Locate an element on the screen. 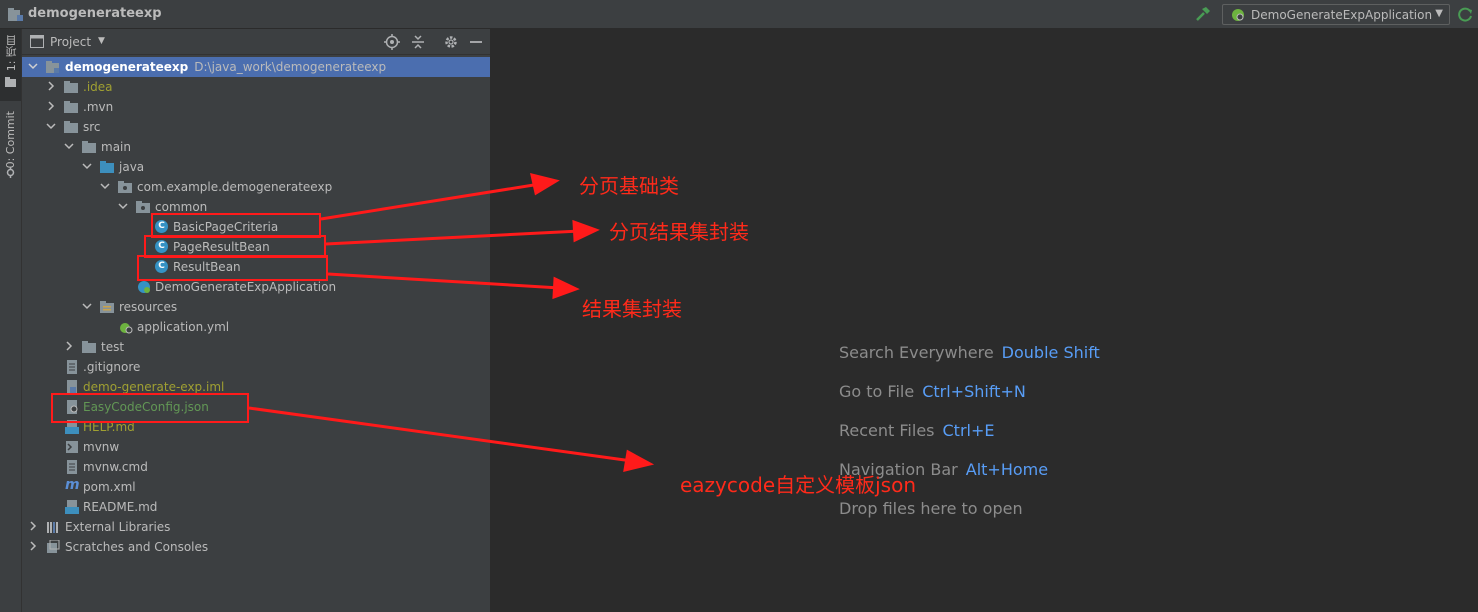  annotation-box-result-bean is located at coordinates (232, 268).